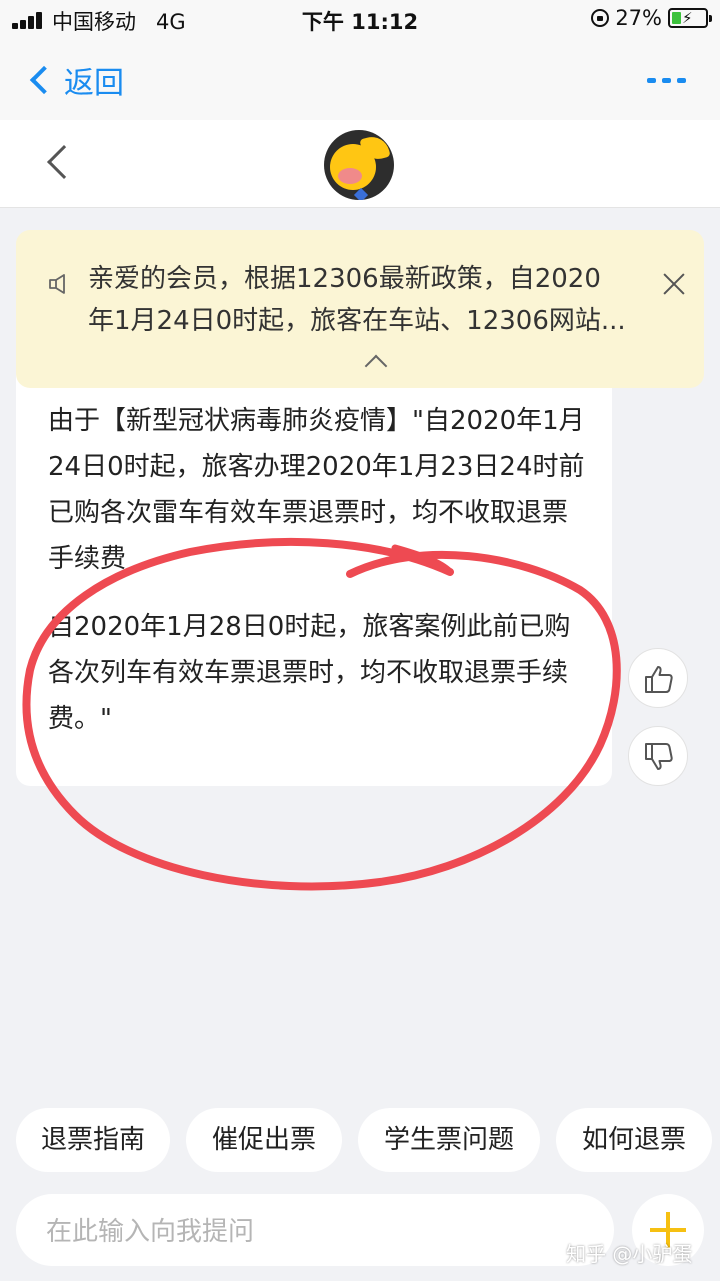  What do you see at coordinates (449, 1140) in the screenshot?
I see `chip-student-ticket: 学生票问题` at bounding box center [449, 1140].